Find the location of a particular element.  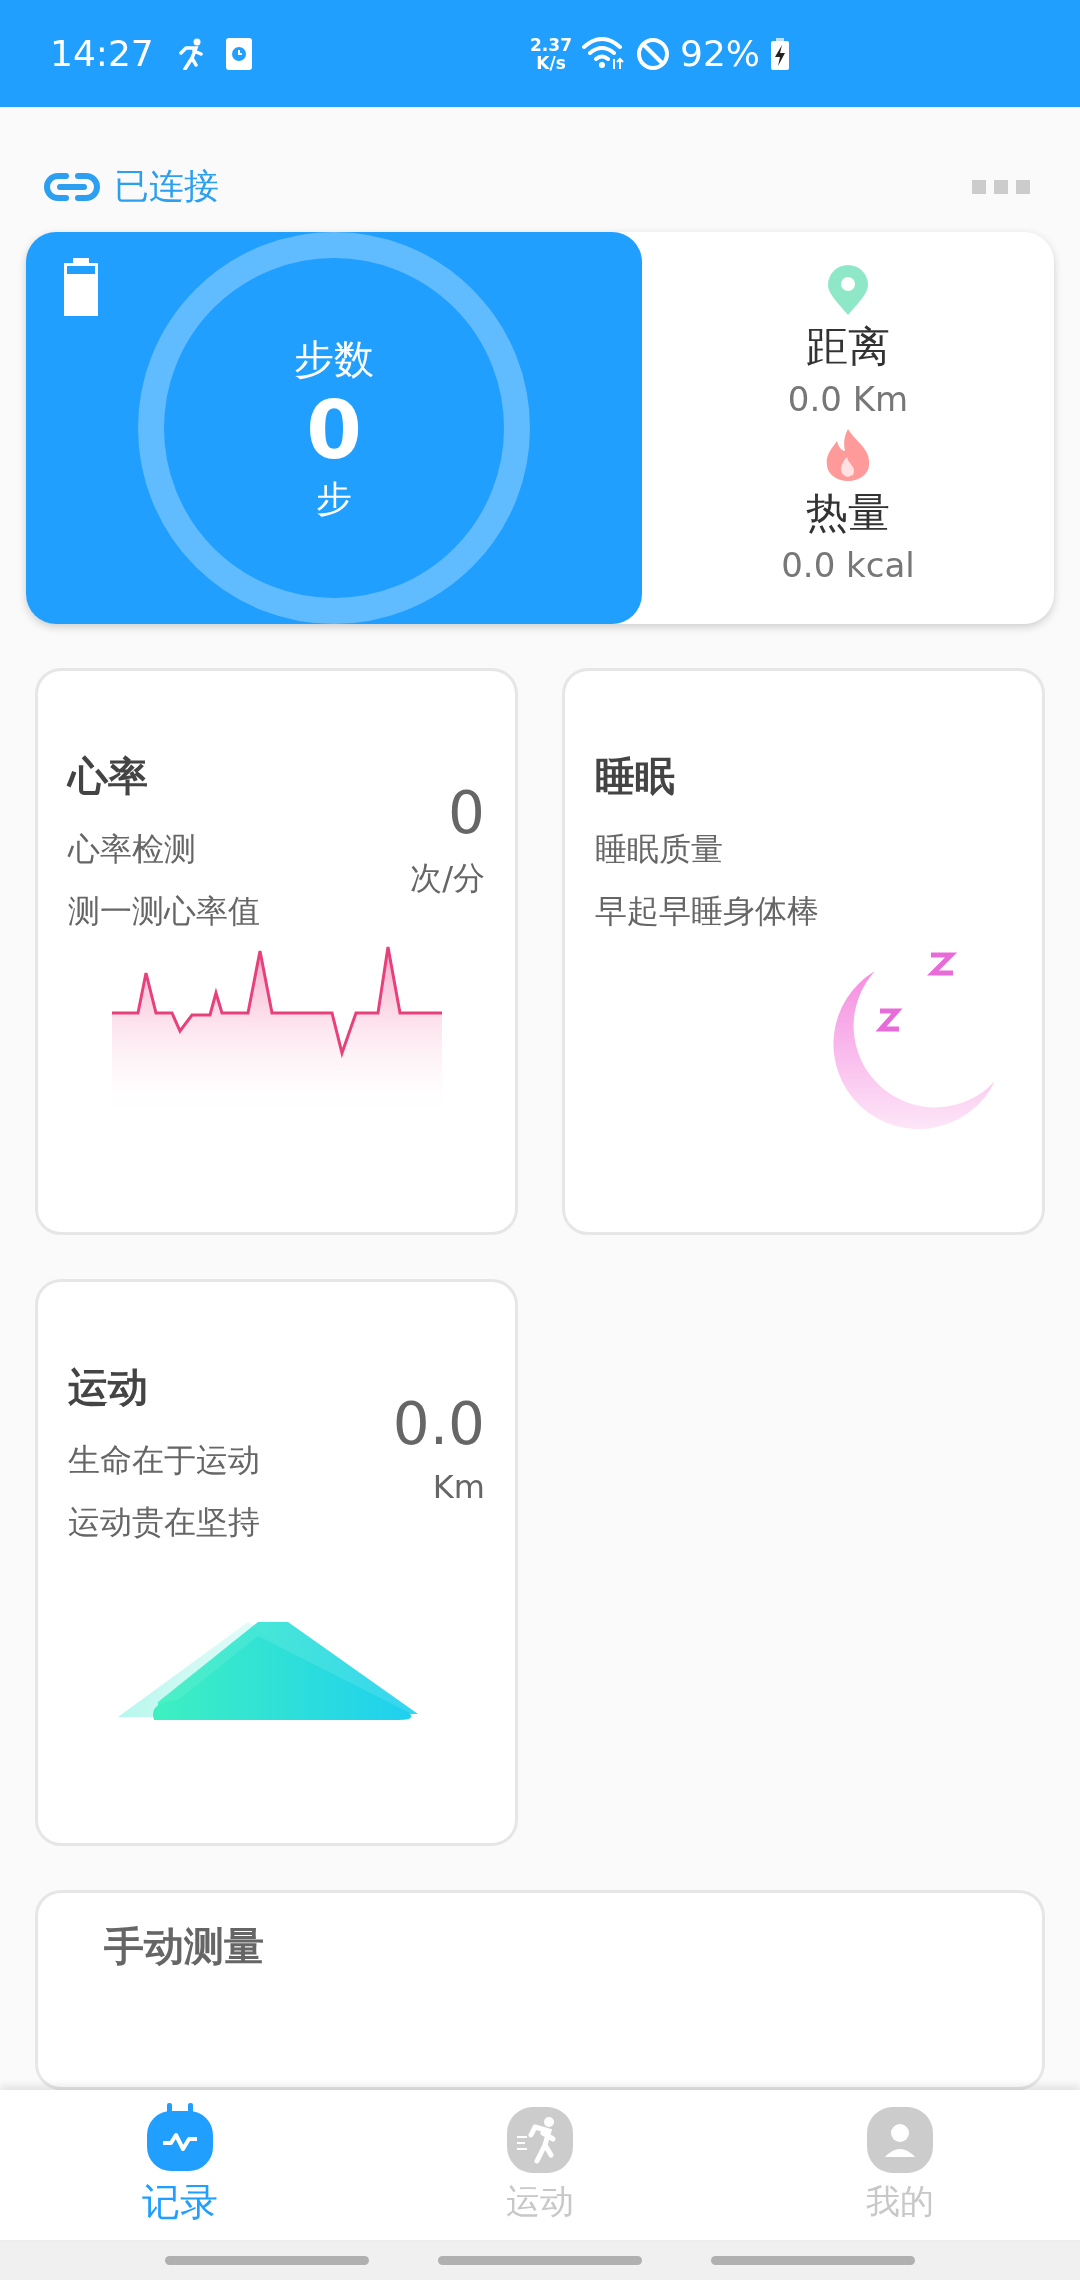

clock-icon is located at coordinates (238, 53).